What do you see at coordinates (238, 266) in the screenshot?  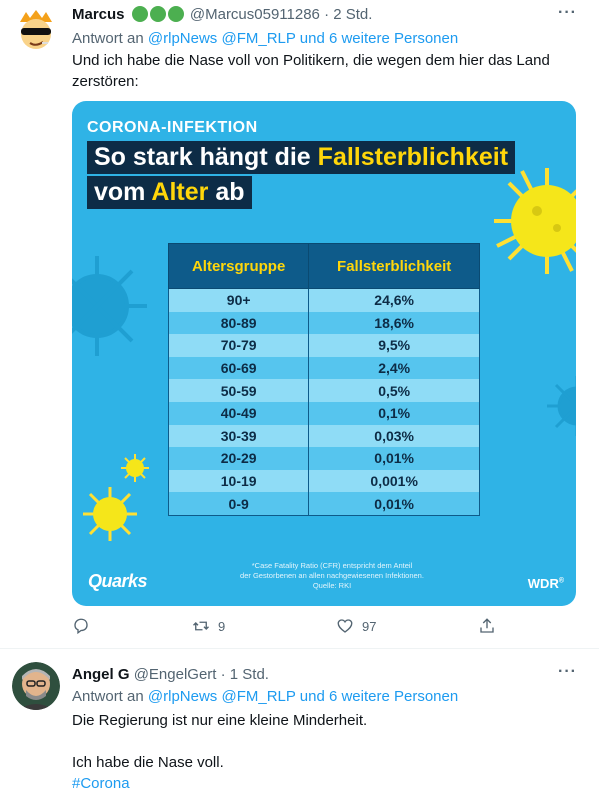 I see `table-header-age: Altersgruppe` at bounding box center [238, 266].